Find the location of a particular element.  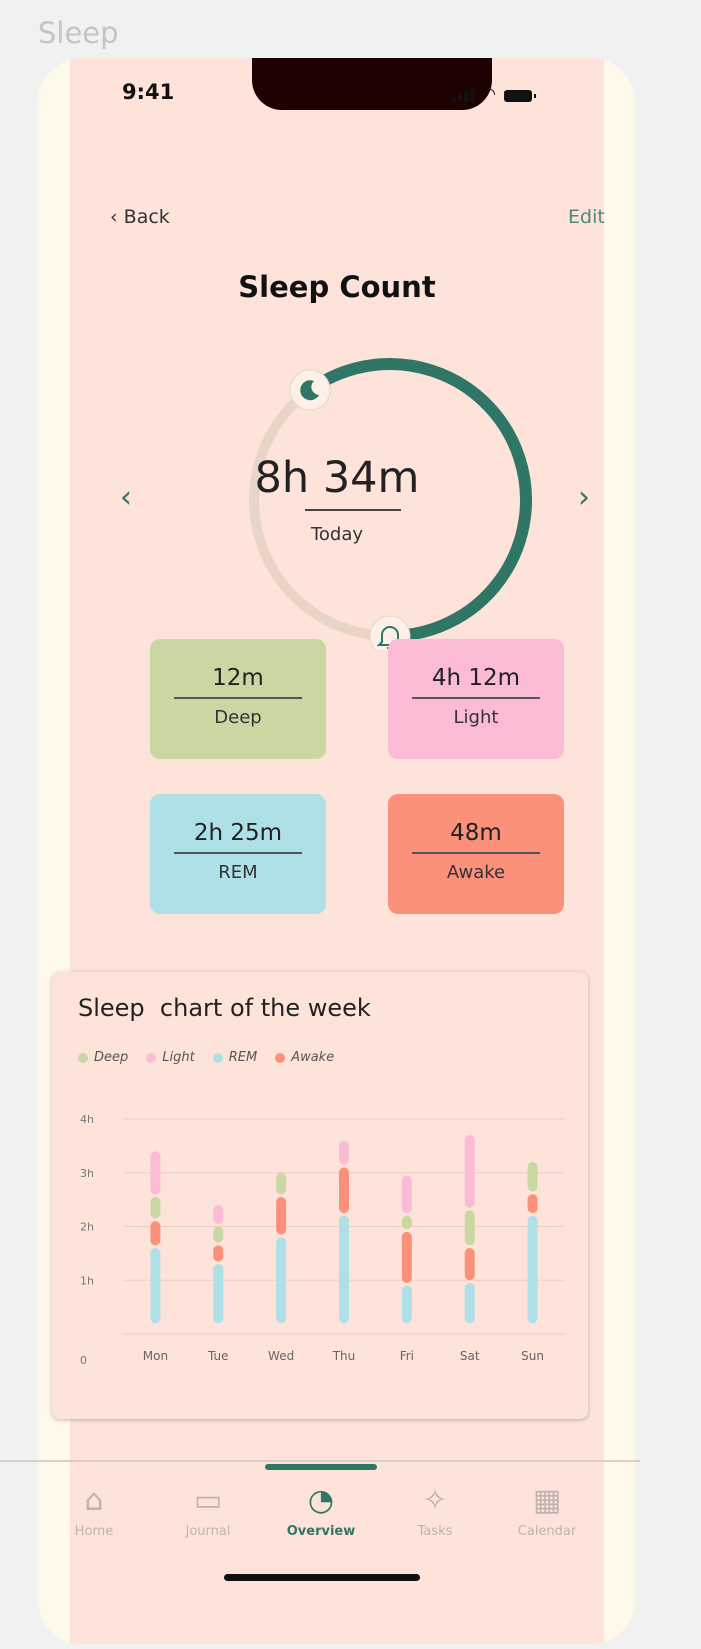

x-tick-label: Fri is located at coordinates (407, 1356).